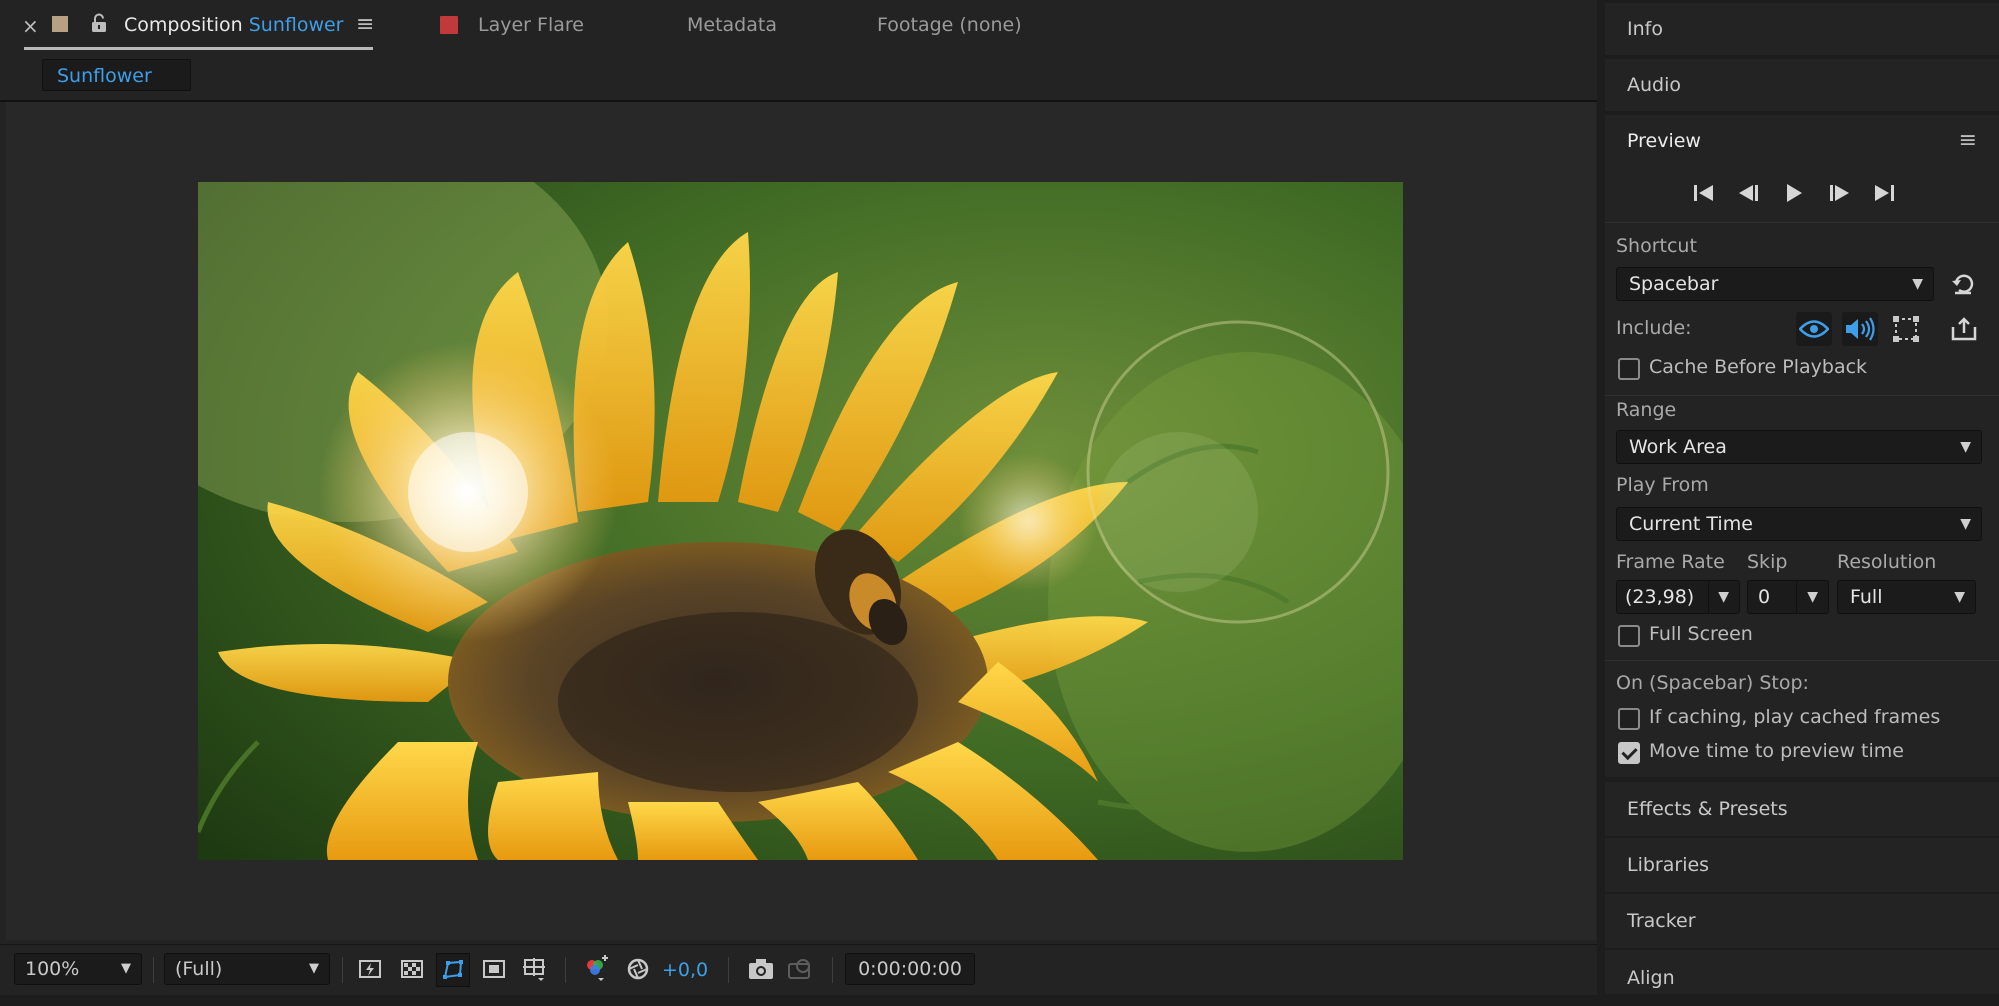 This screenshot has height=1006, width=1999. I want to click on magnification-dropdown: 100% ▼, so click(78, 969).